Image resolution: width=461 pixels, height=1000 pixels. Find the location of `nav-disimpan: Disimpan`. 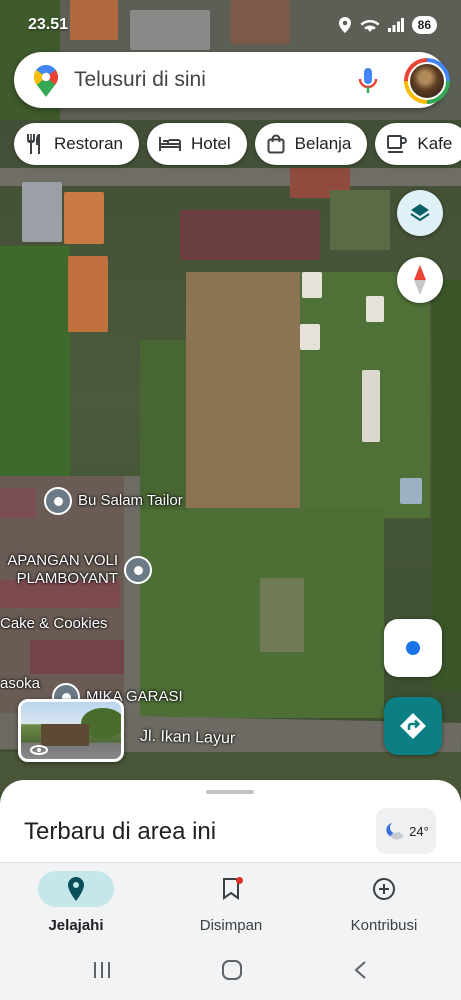

nav-disimpan: Disimpan is located at coordinates (231, 902).